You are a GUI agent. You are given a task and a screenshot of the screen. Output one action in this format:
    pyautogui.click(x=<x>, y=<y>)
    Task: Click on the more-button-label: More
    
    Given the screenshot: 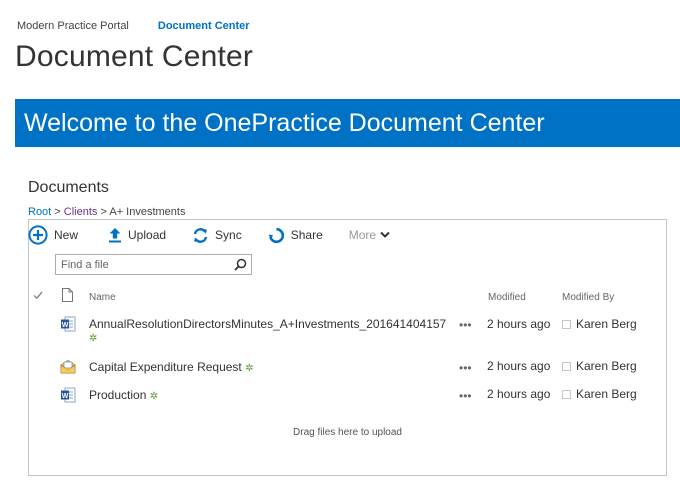 What is the action you would take?
    pyautogui.click(x=362, y=235)
    